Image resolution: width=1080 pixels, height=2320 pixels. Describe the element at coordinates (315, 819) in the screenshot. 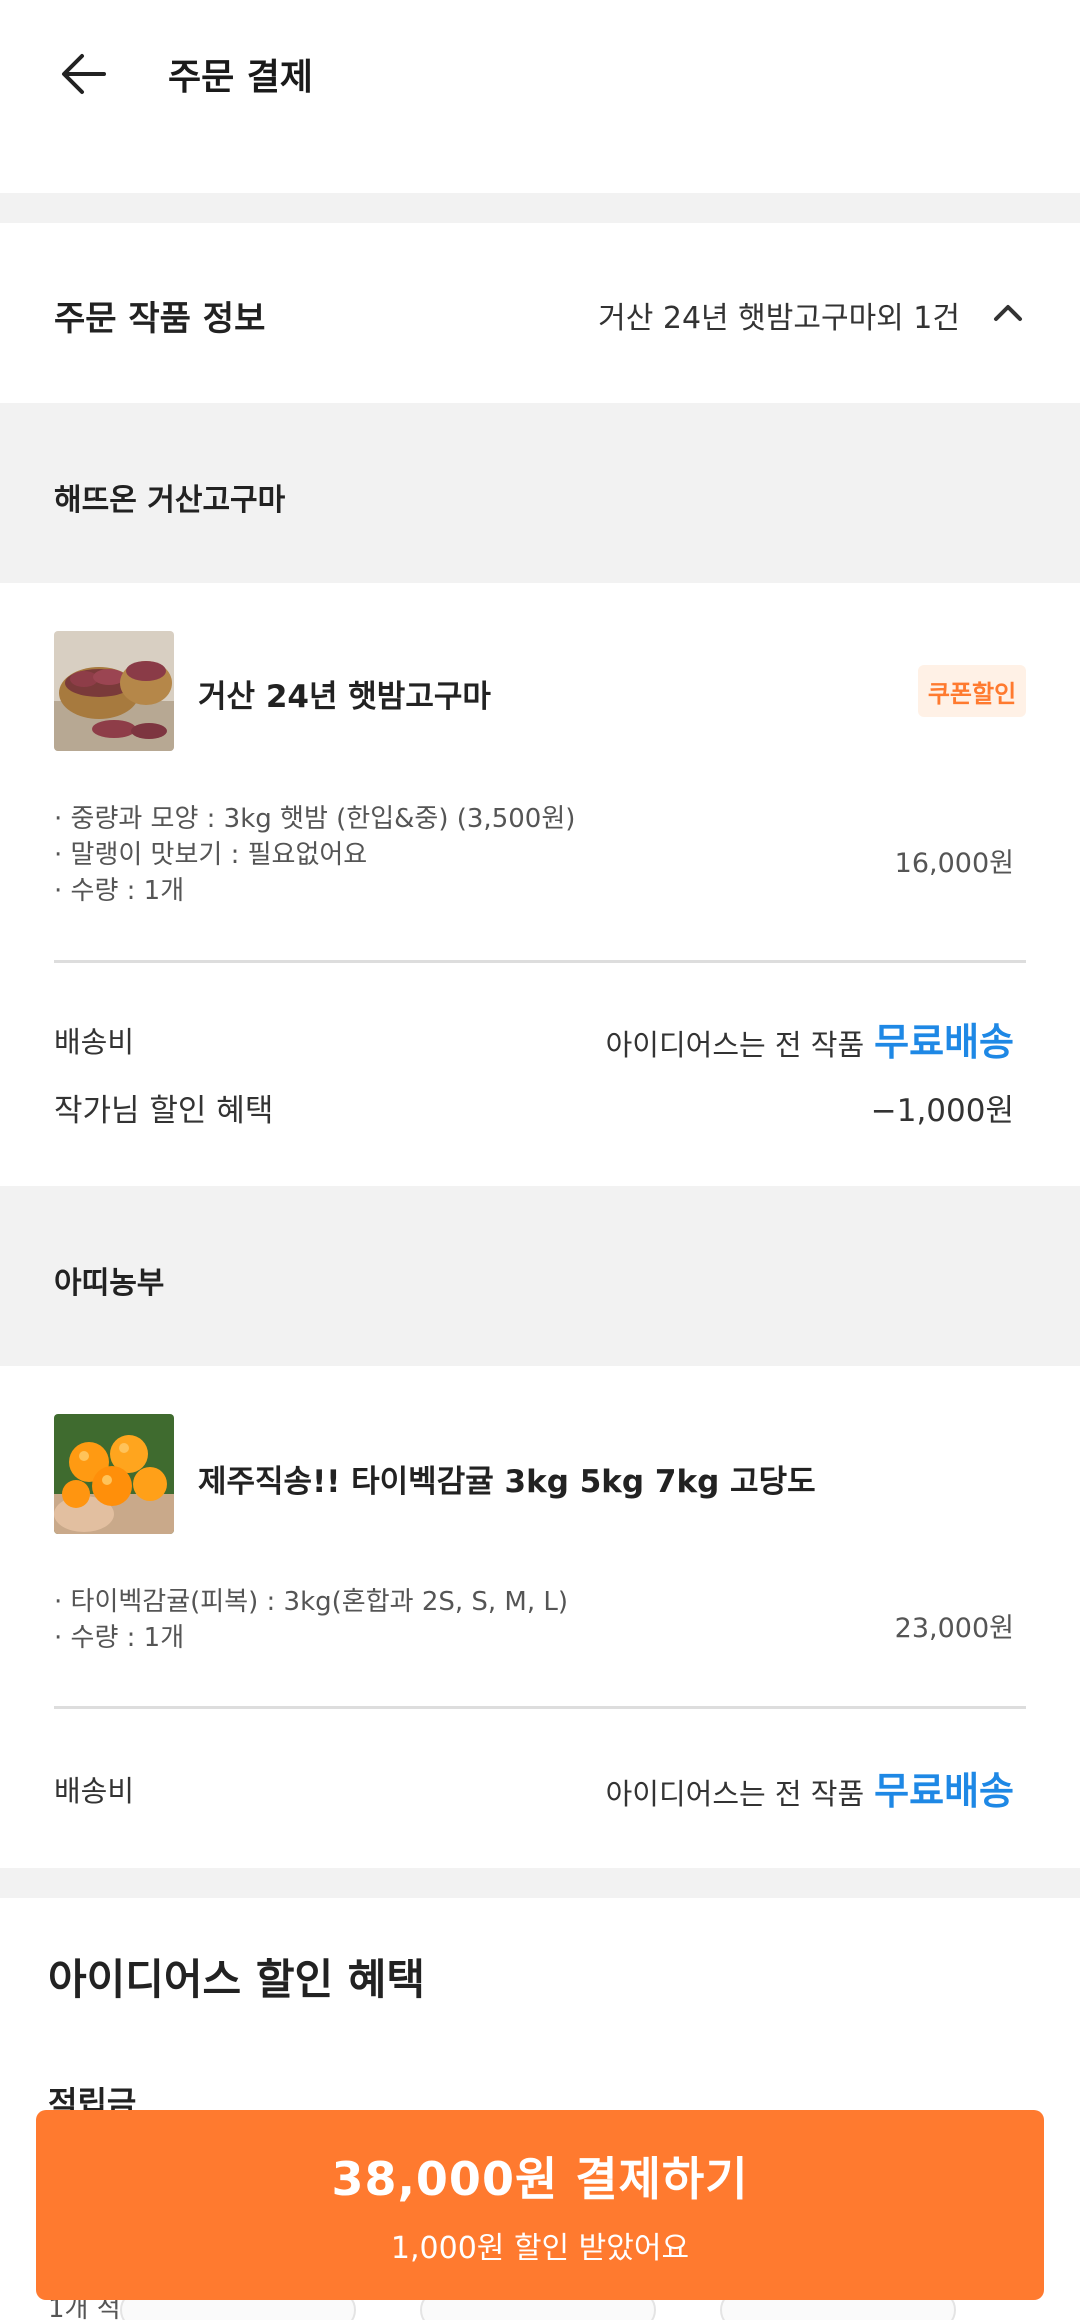

I see `option-line: · 중량과 모양 : 3kg 햇밤 (한입&중) (3,500원)` at that location.